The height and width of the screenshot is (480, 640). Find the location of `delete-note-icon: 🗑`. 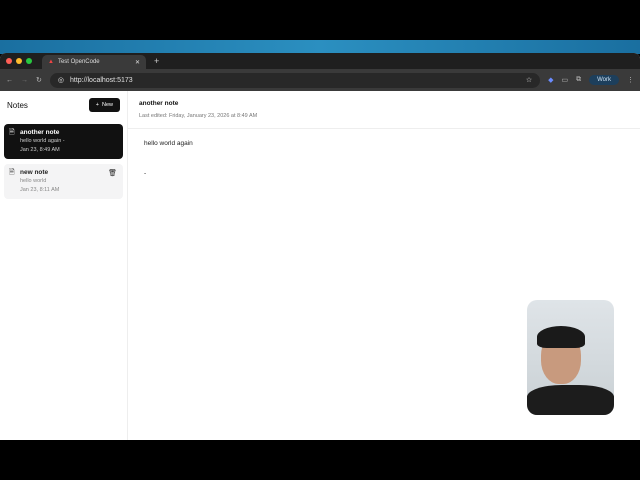

delete-note-icon: 🗑 is located at coordinates (112, 173).